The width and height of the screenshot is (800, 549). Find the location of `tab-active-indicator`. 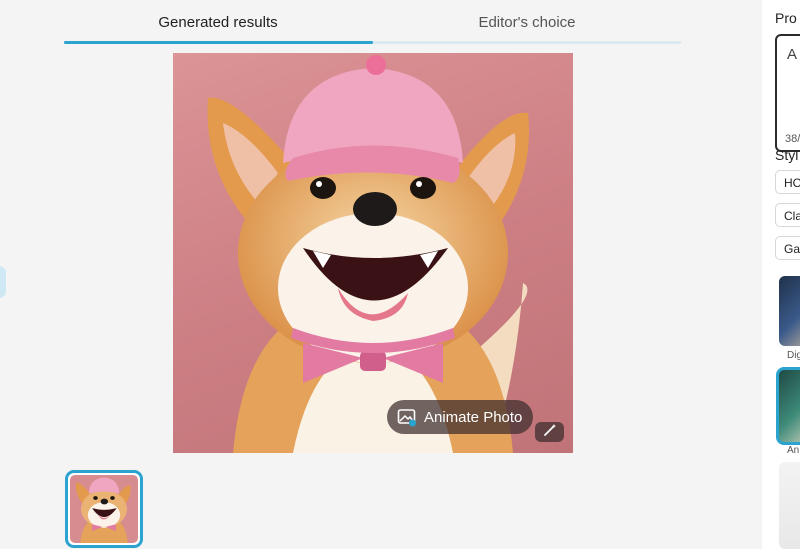

tab-active-indicator is located at coordinates (218, 42).